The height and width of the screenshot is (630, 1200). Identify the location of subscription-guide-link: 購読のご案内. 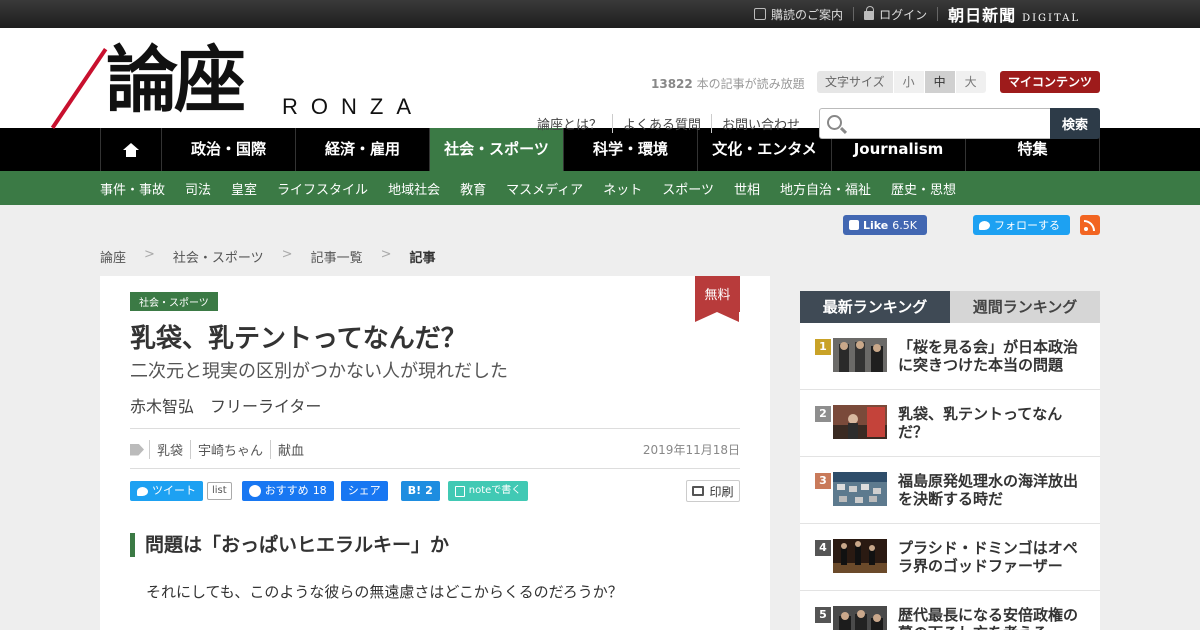
(798, 14).